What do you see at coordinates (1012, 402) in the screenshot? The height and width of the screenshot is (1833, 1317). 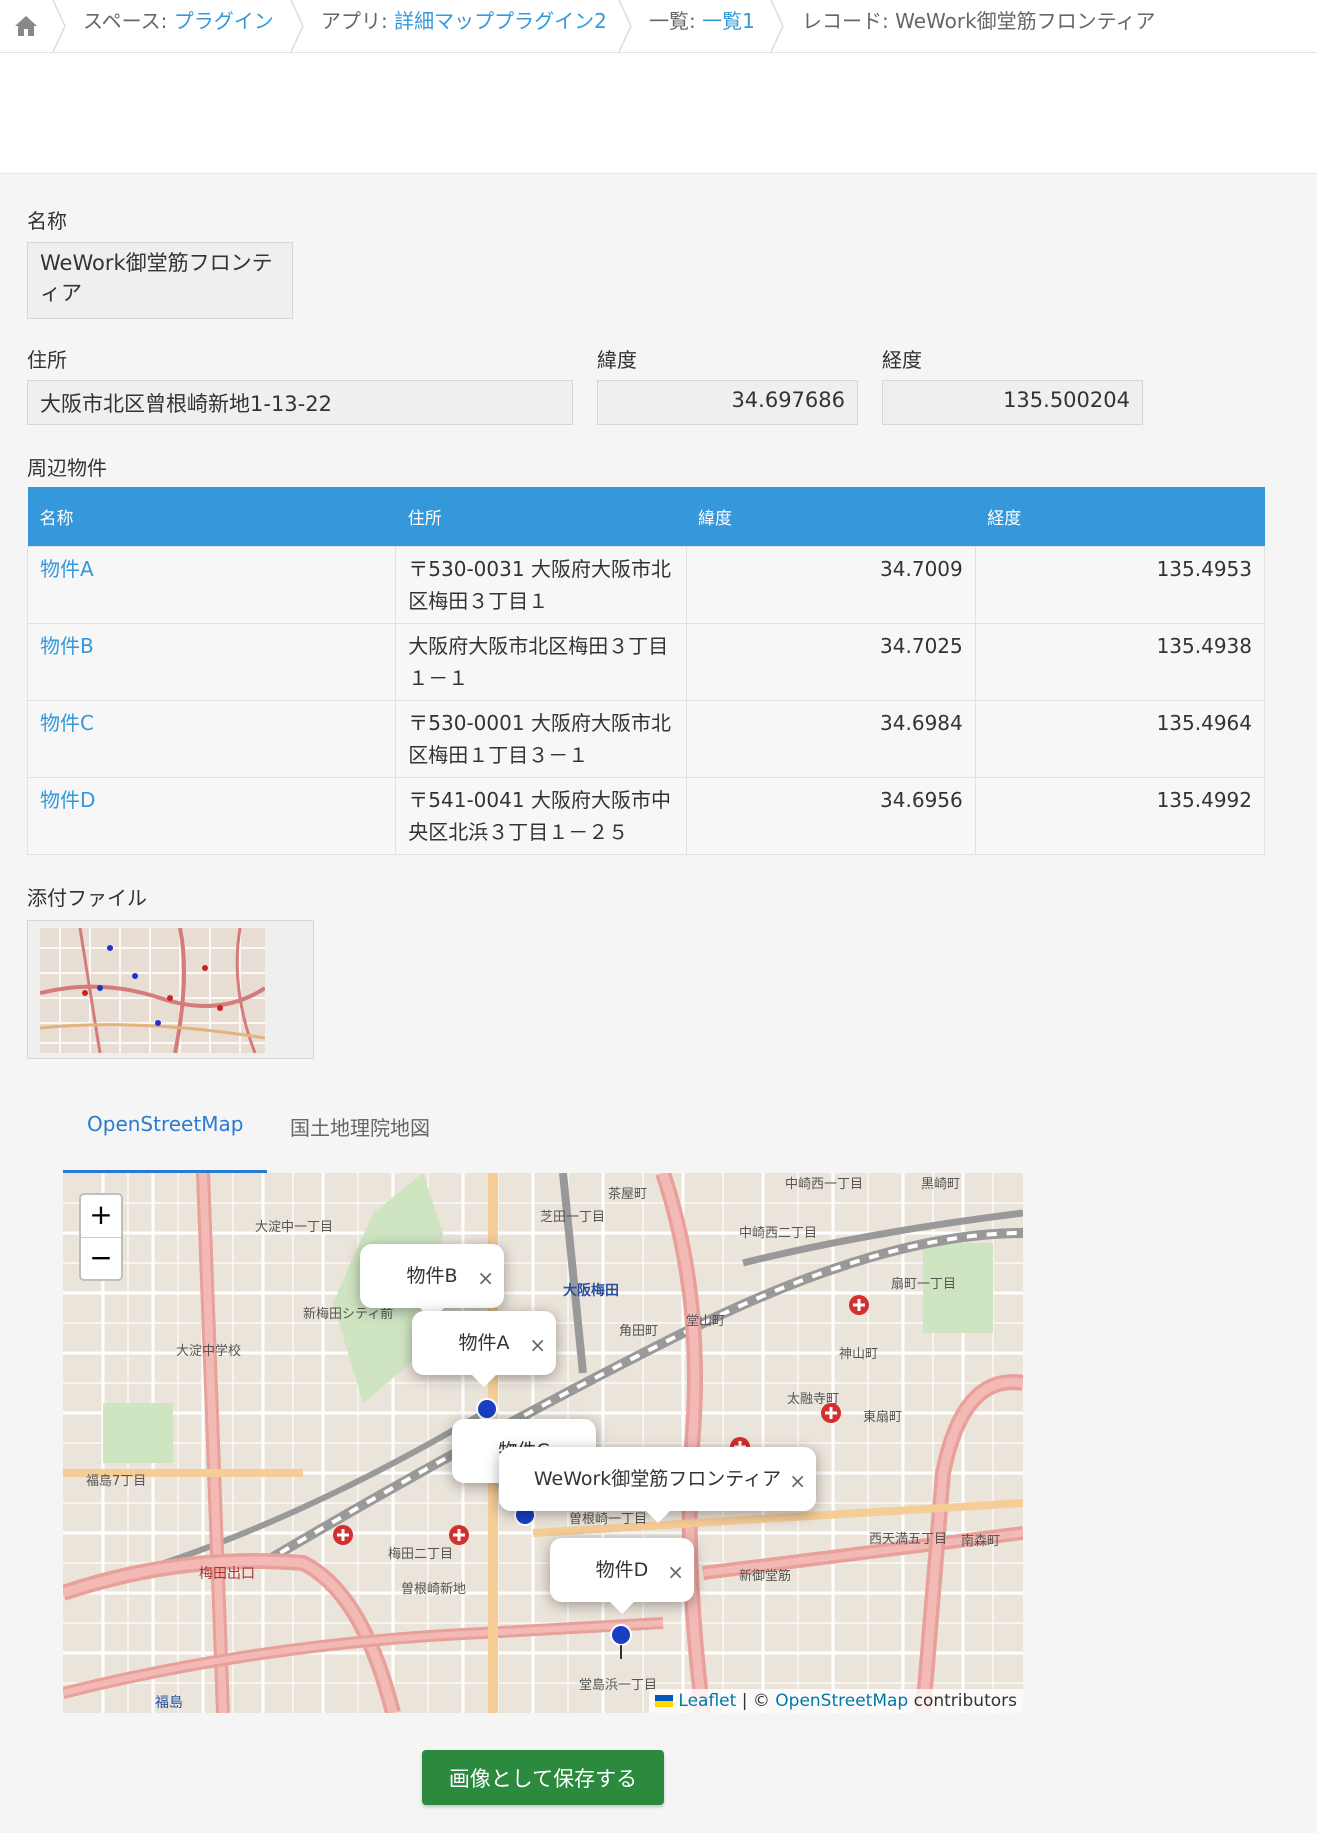 I see `longitude-field: 135.500204` at bounding box center [1012, 402].